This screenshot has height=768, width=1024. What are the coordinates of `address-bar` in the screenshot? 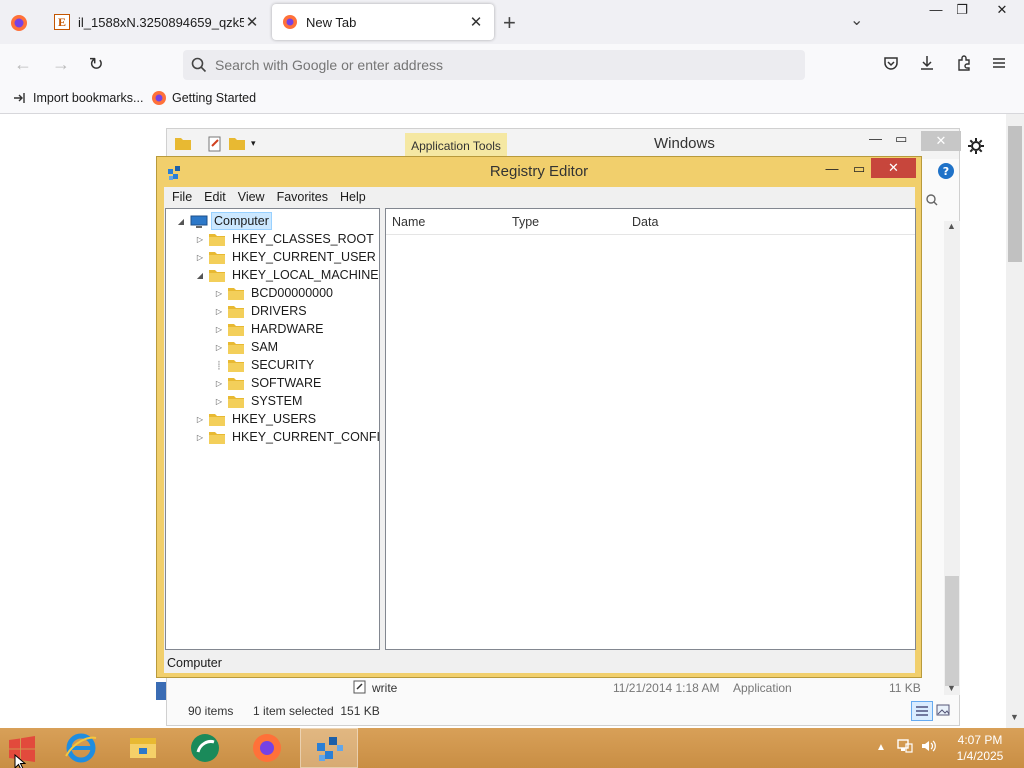 It's located at (494, 65).